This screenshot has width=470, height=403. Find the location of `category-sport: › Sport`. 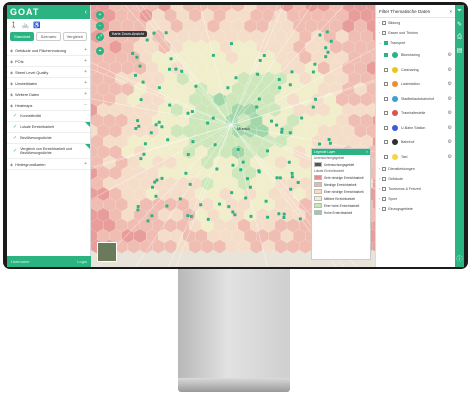

category-sport: › Sport is located at coordinates (415, 199).